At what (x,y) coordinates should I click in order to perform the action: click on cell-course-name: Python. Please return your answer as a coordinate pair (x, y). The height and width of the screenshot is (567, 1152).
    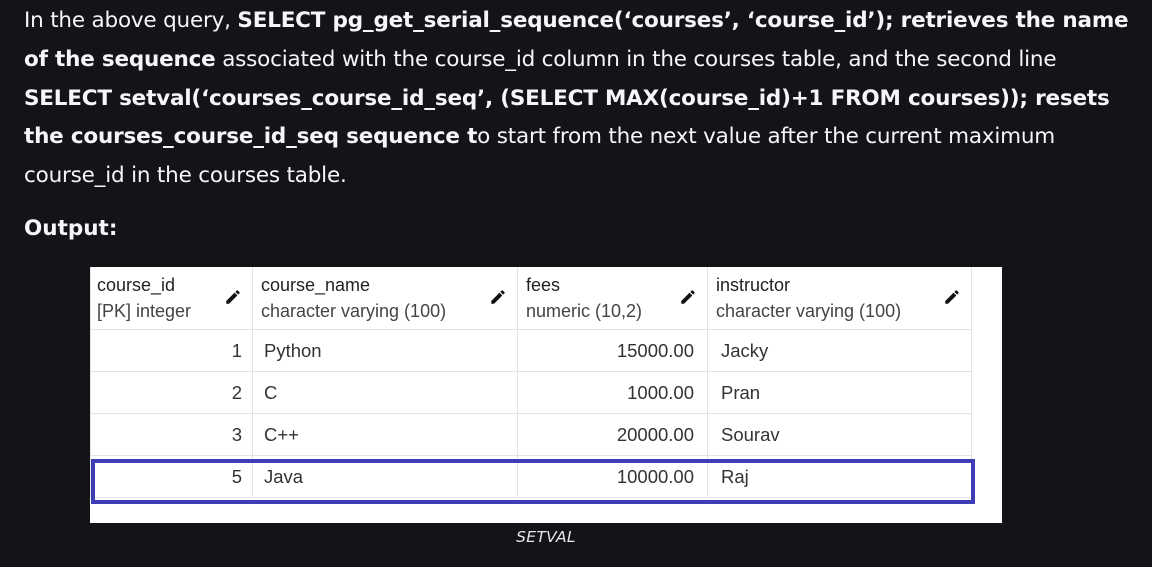
    Looking at the image, I should click on (385, 350).